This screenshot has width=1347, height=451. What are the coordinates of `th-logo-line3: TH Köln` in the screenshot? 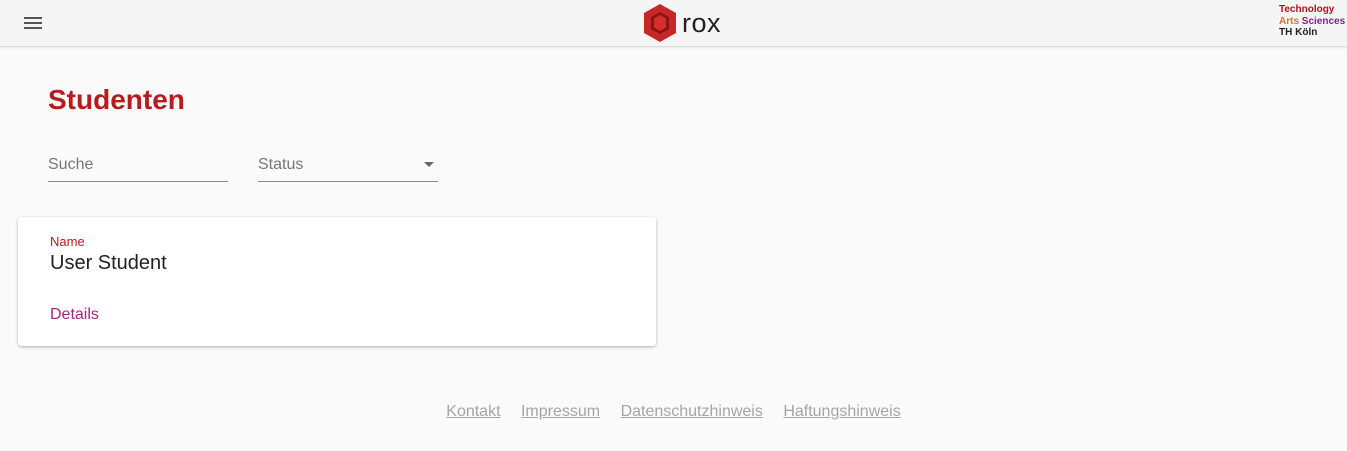 It's located at (1298, 32).